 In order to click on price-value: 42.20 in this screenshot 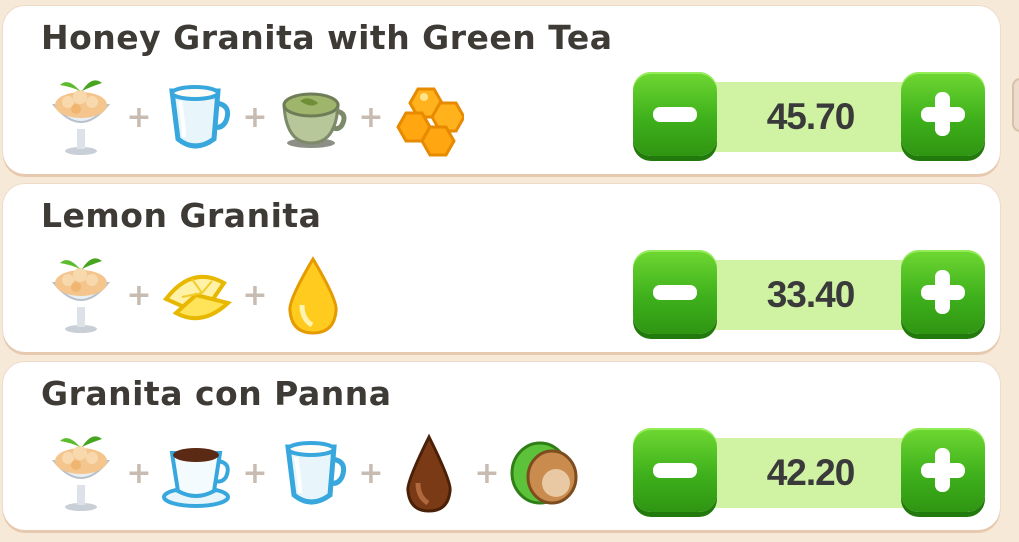, I will do `click(811, 472)`.